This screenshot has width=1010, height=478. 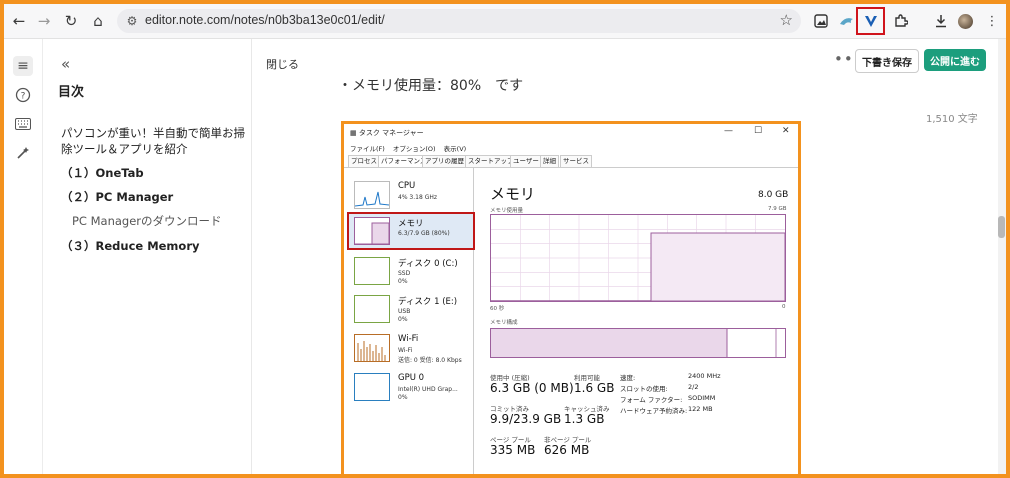 What do you see at coordinates (507, 211) in the screenshot?
I see `usage-label: メモリ使用量` at bounding box center [507, 211].